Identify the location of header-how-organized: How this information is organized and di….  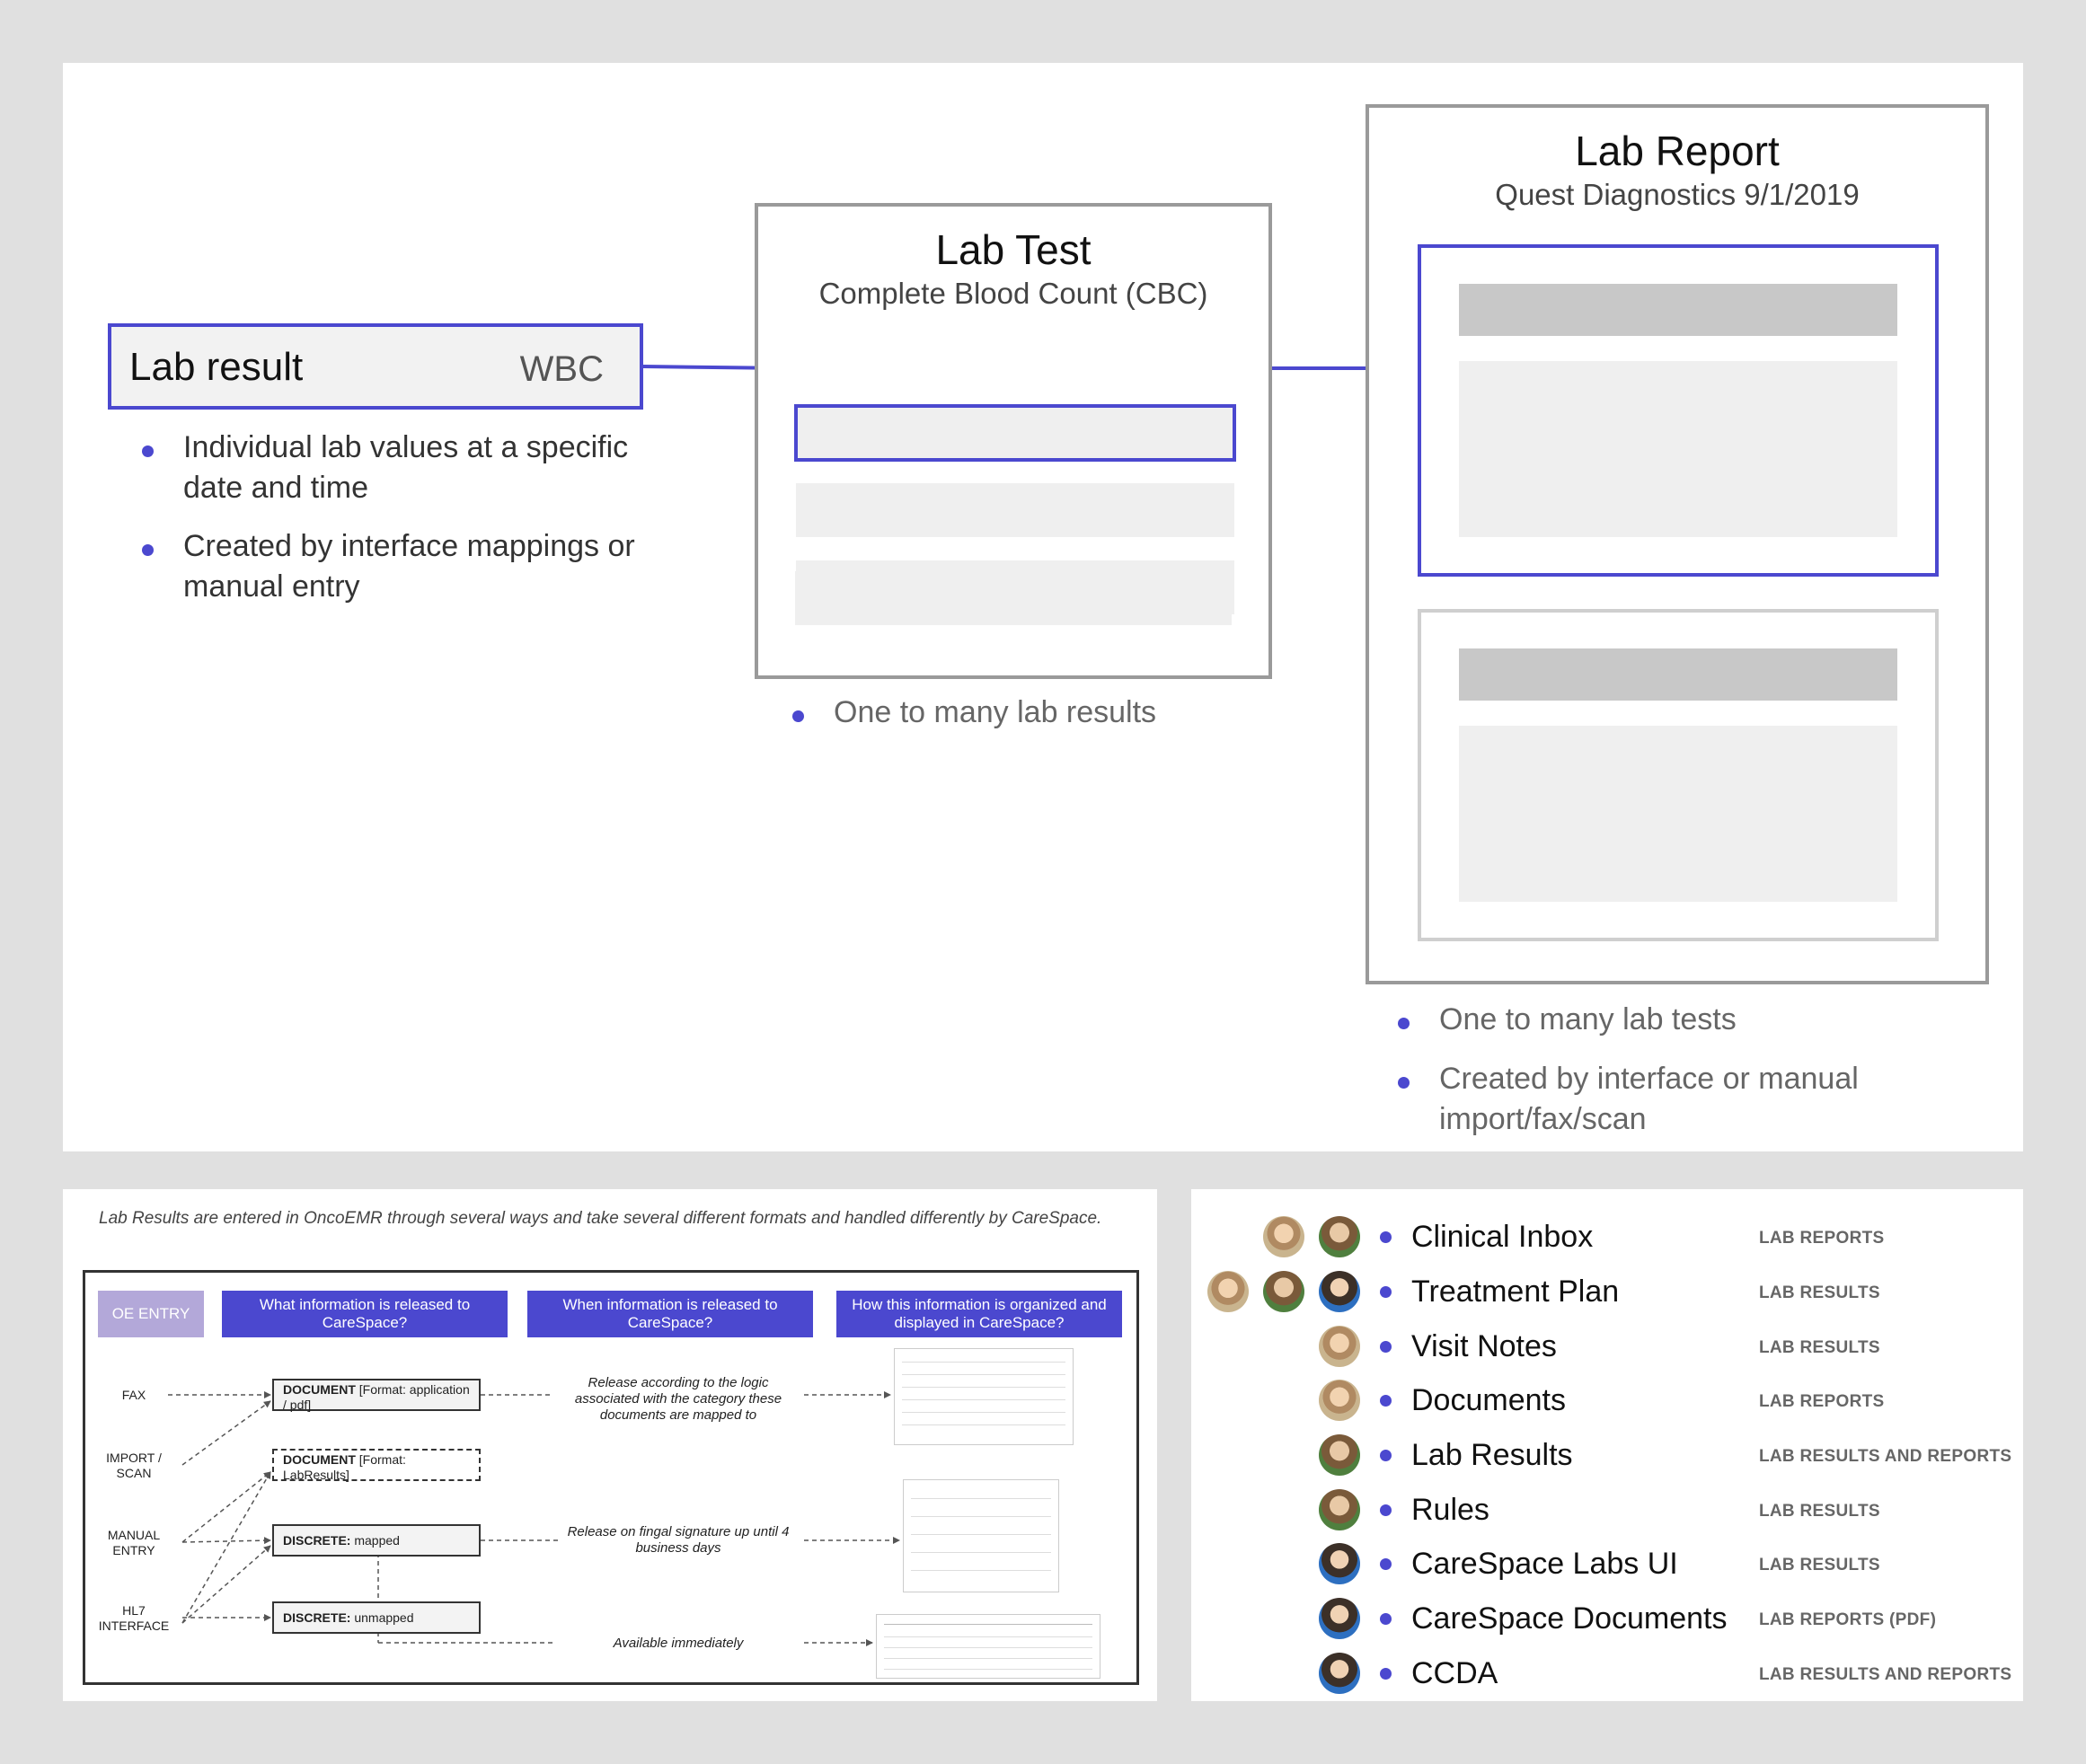
(979, 1314).